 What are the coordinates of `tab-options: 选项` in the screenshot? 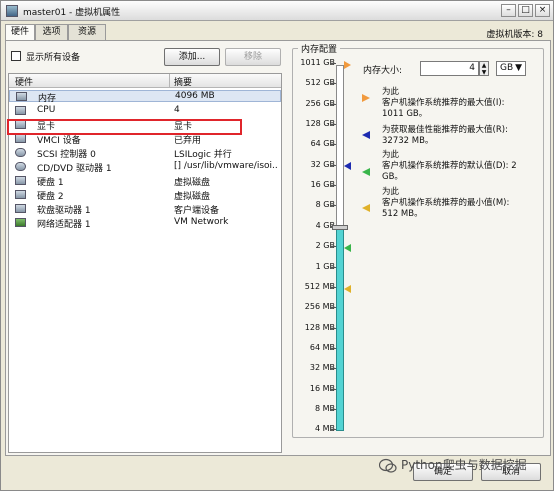 It's located at (51, 32).